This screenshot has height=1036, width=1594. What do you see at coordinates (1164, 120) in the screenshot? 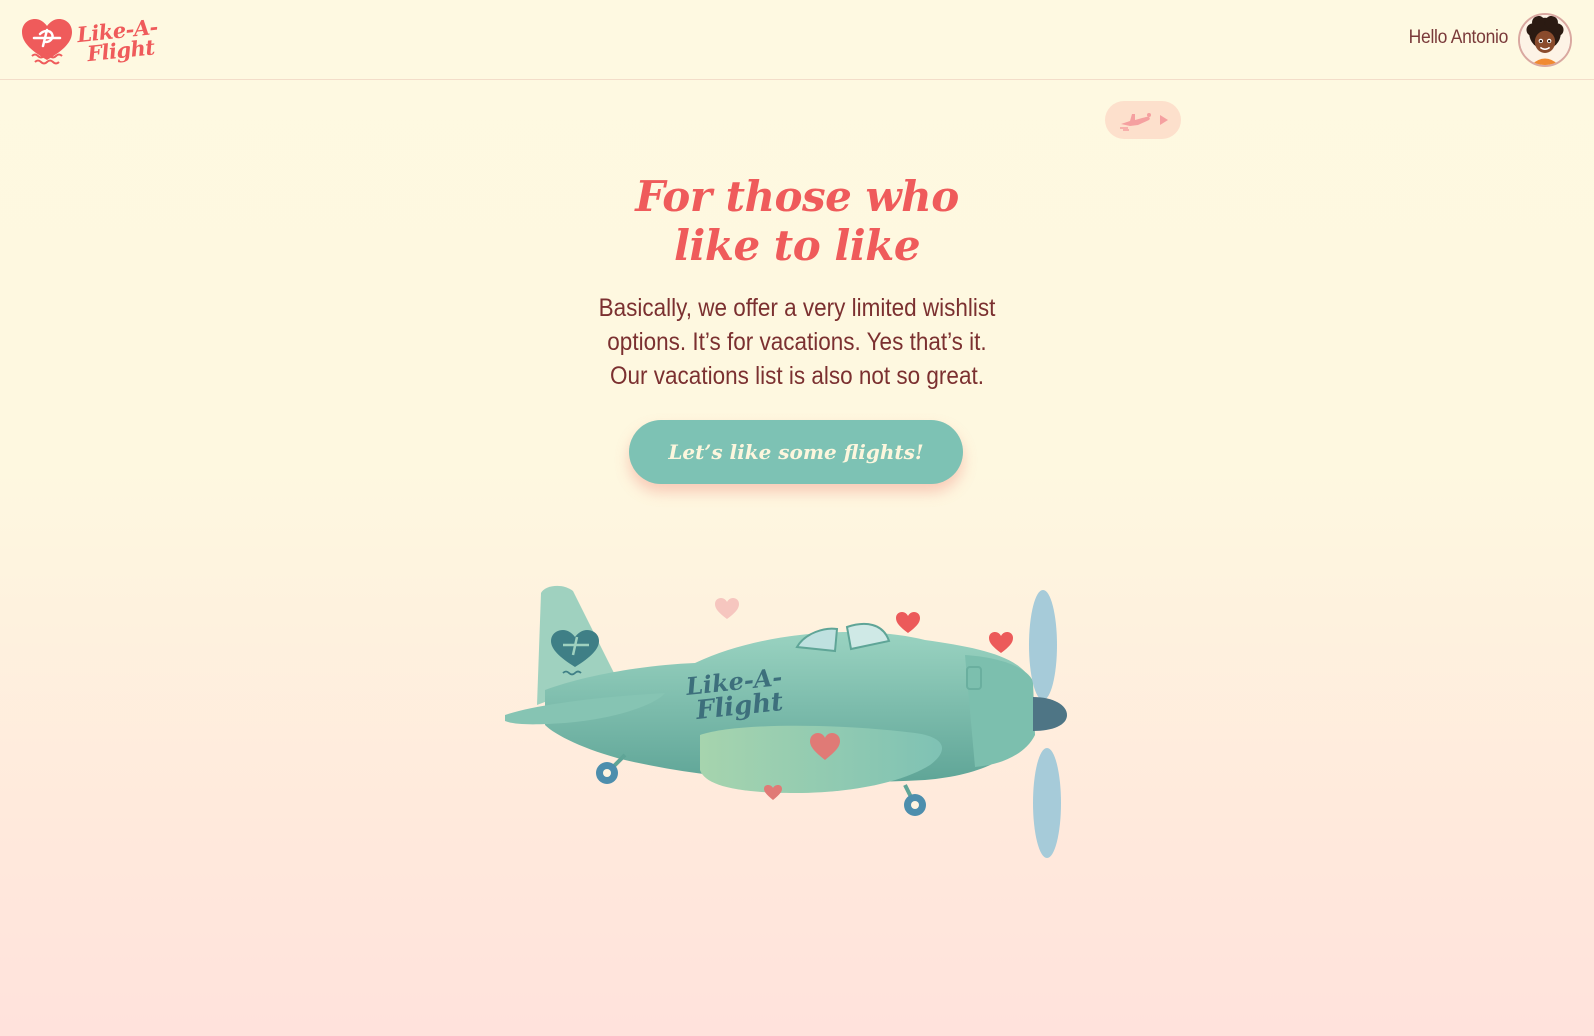
I see `play-icon` at bounding box center [1164, 120].